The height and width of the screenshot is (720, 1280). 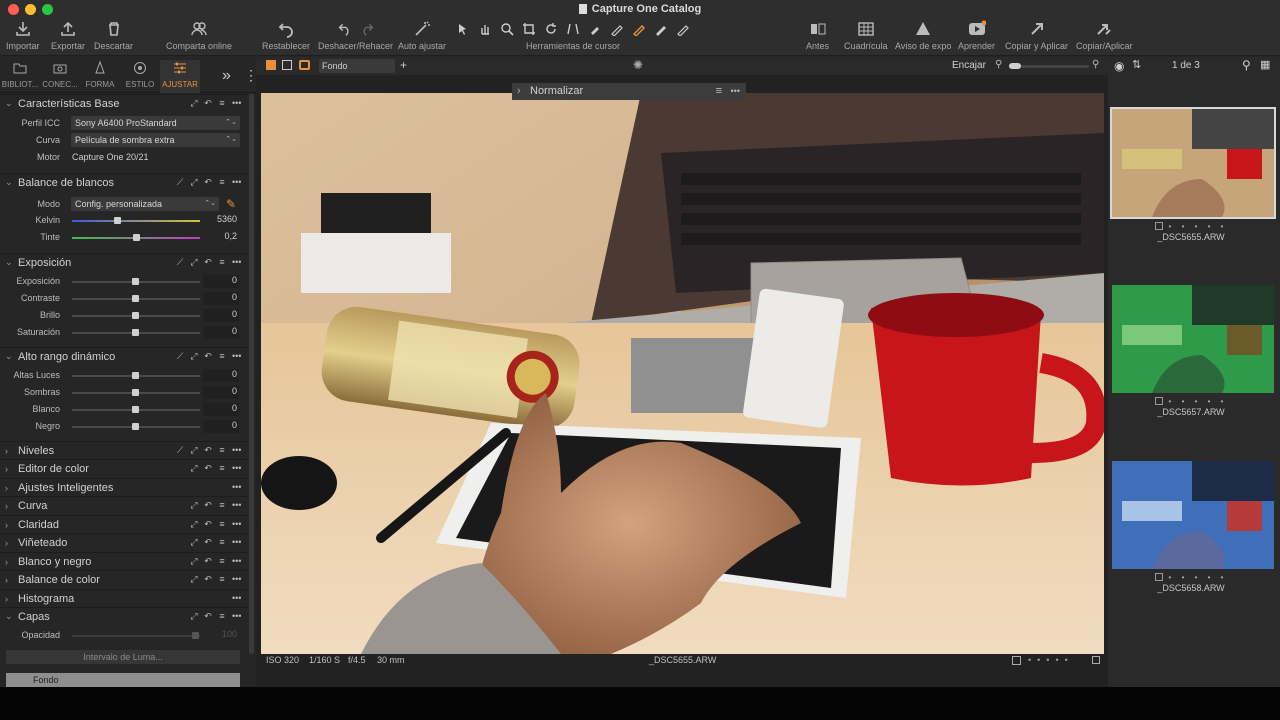 I want to click on spot-removal-icon, so click(x=595, y=29).